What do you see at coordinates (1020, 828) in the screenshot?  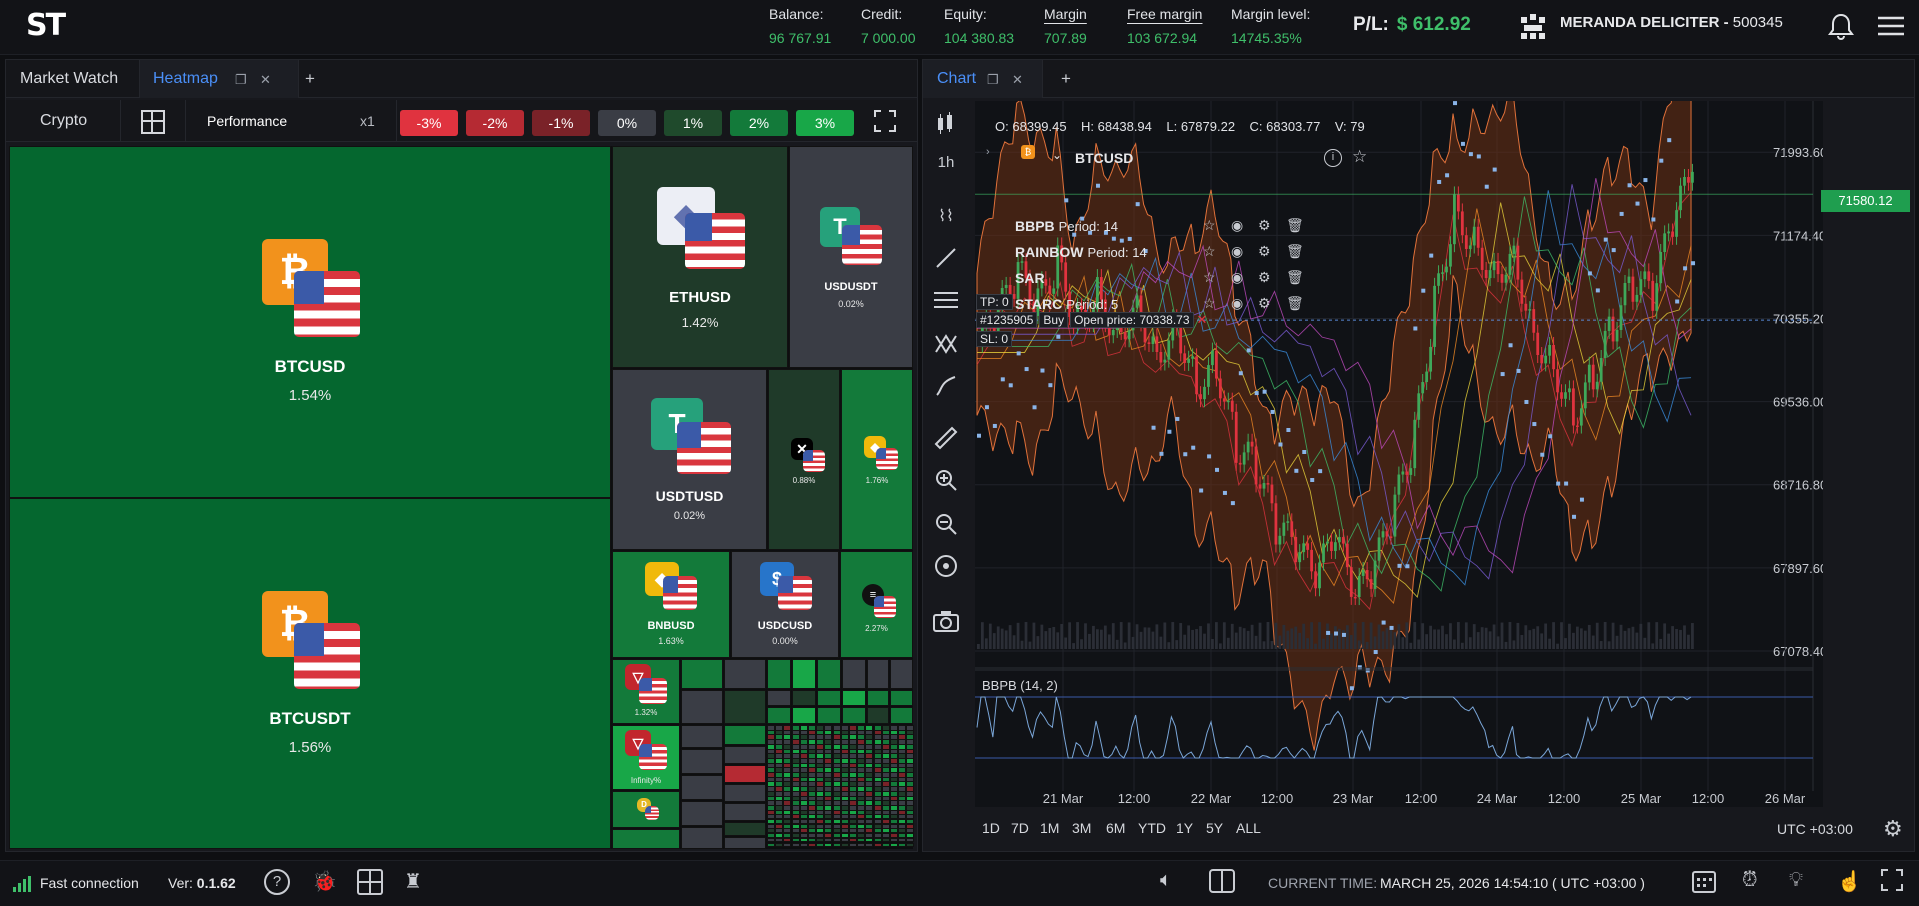 I see `range-button: 7D` at bounding box center [1020, 828].